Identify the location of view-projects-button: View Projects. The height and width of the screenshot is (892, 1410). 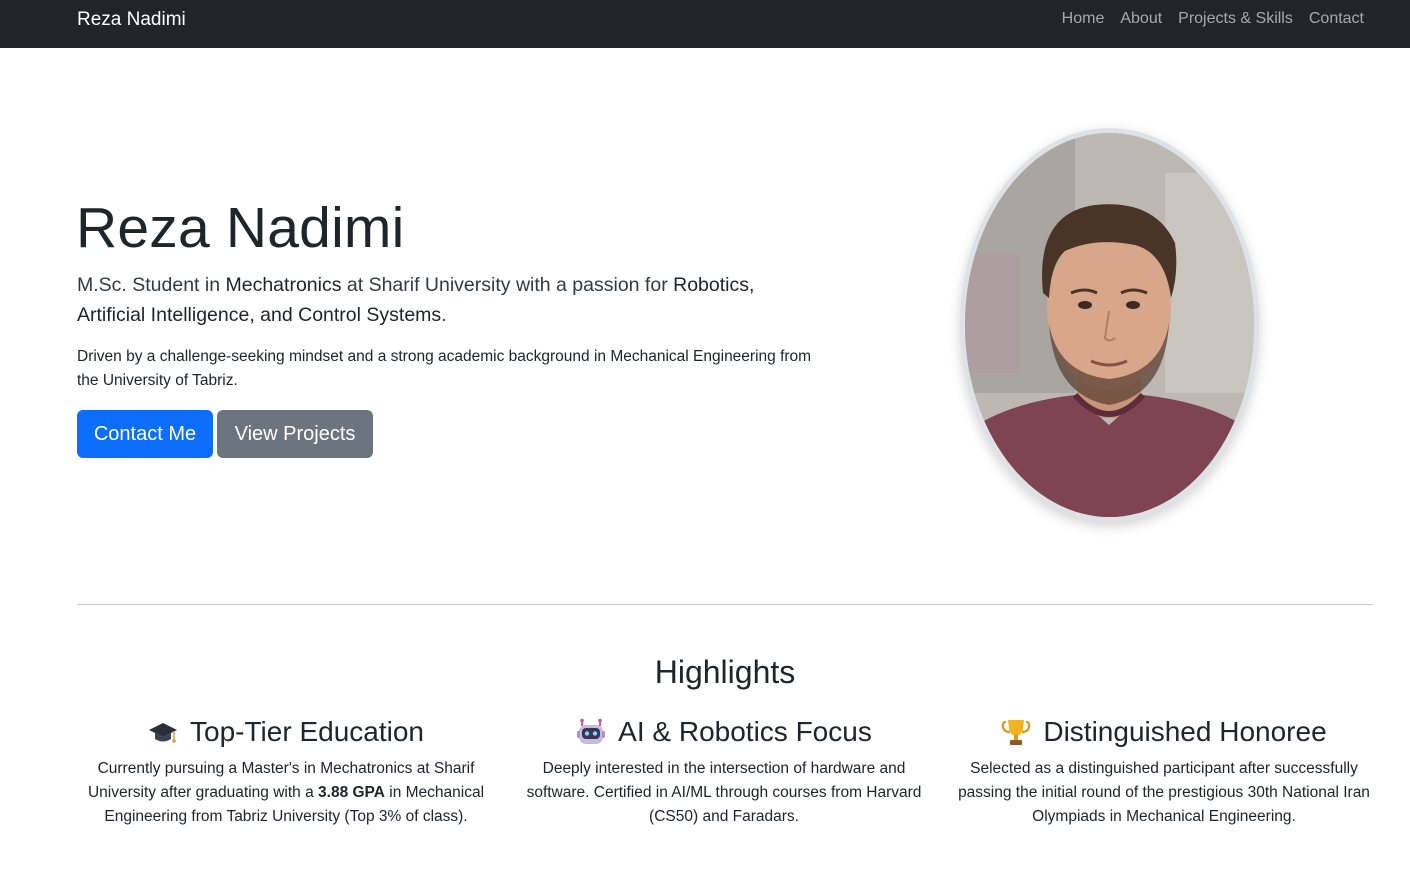
(295, 434).